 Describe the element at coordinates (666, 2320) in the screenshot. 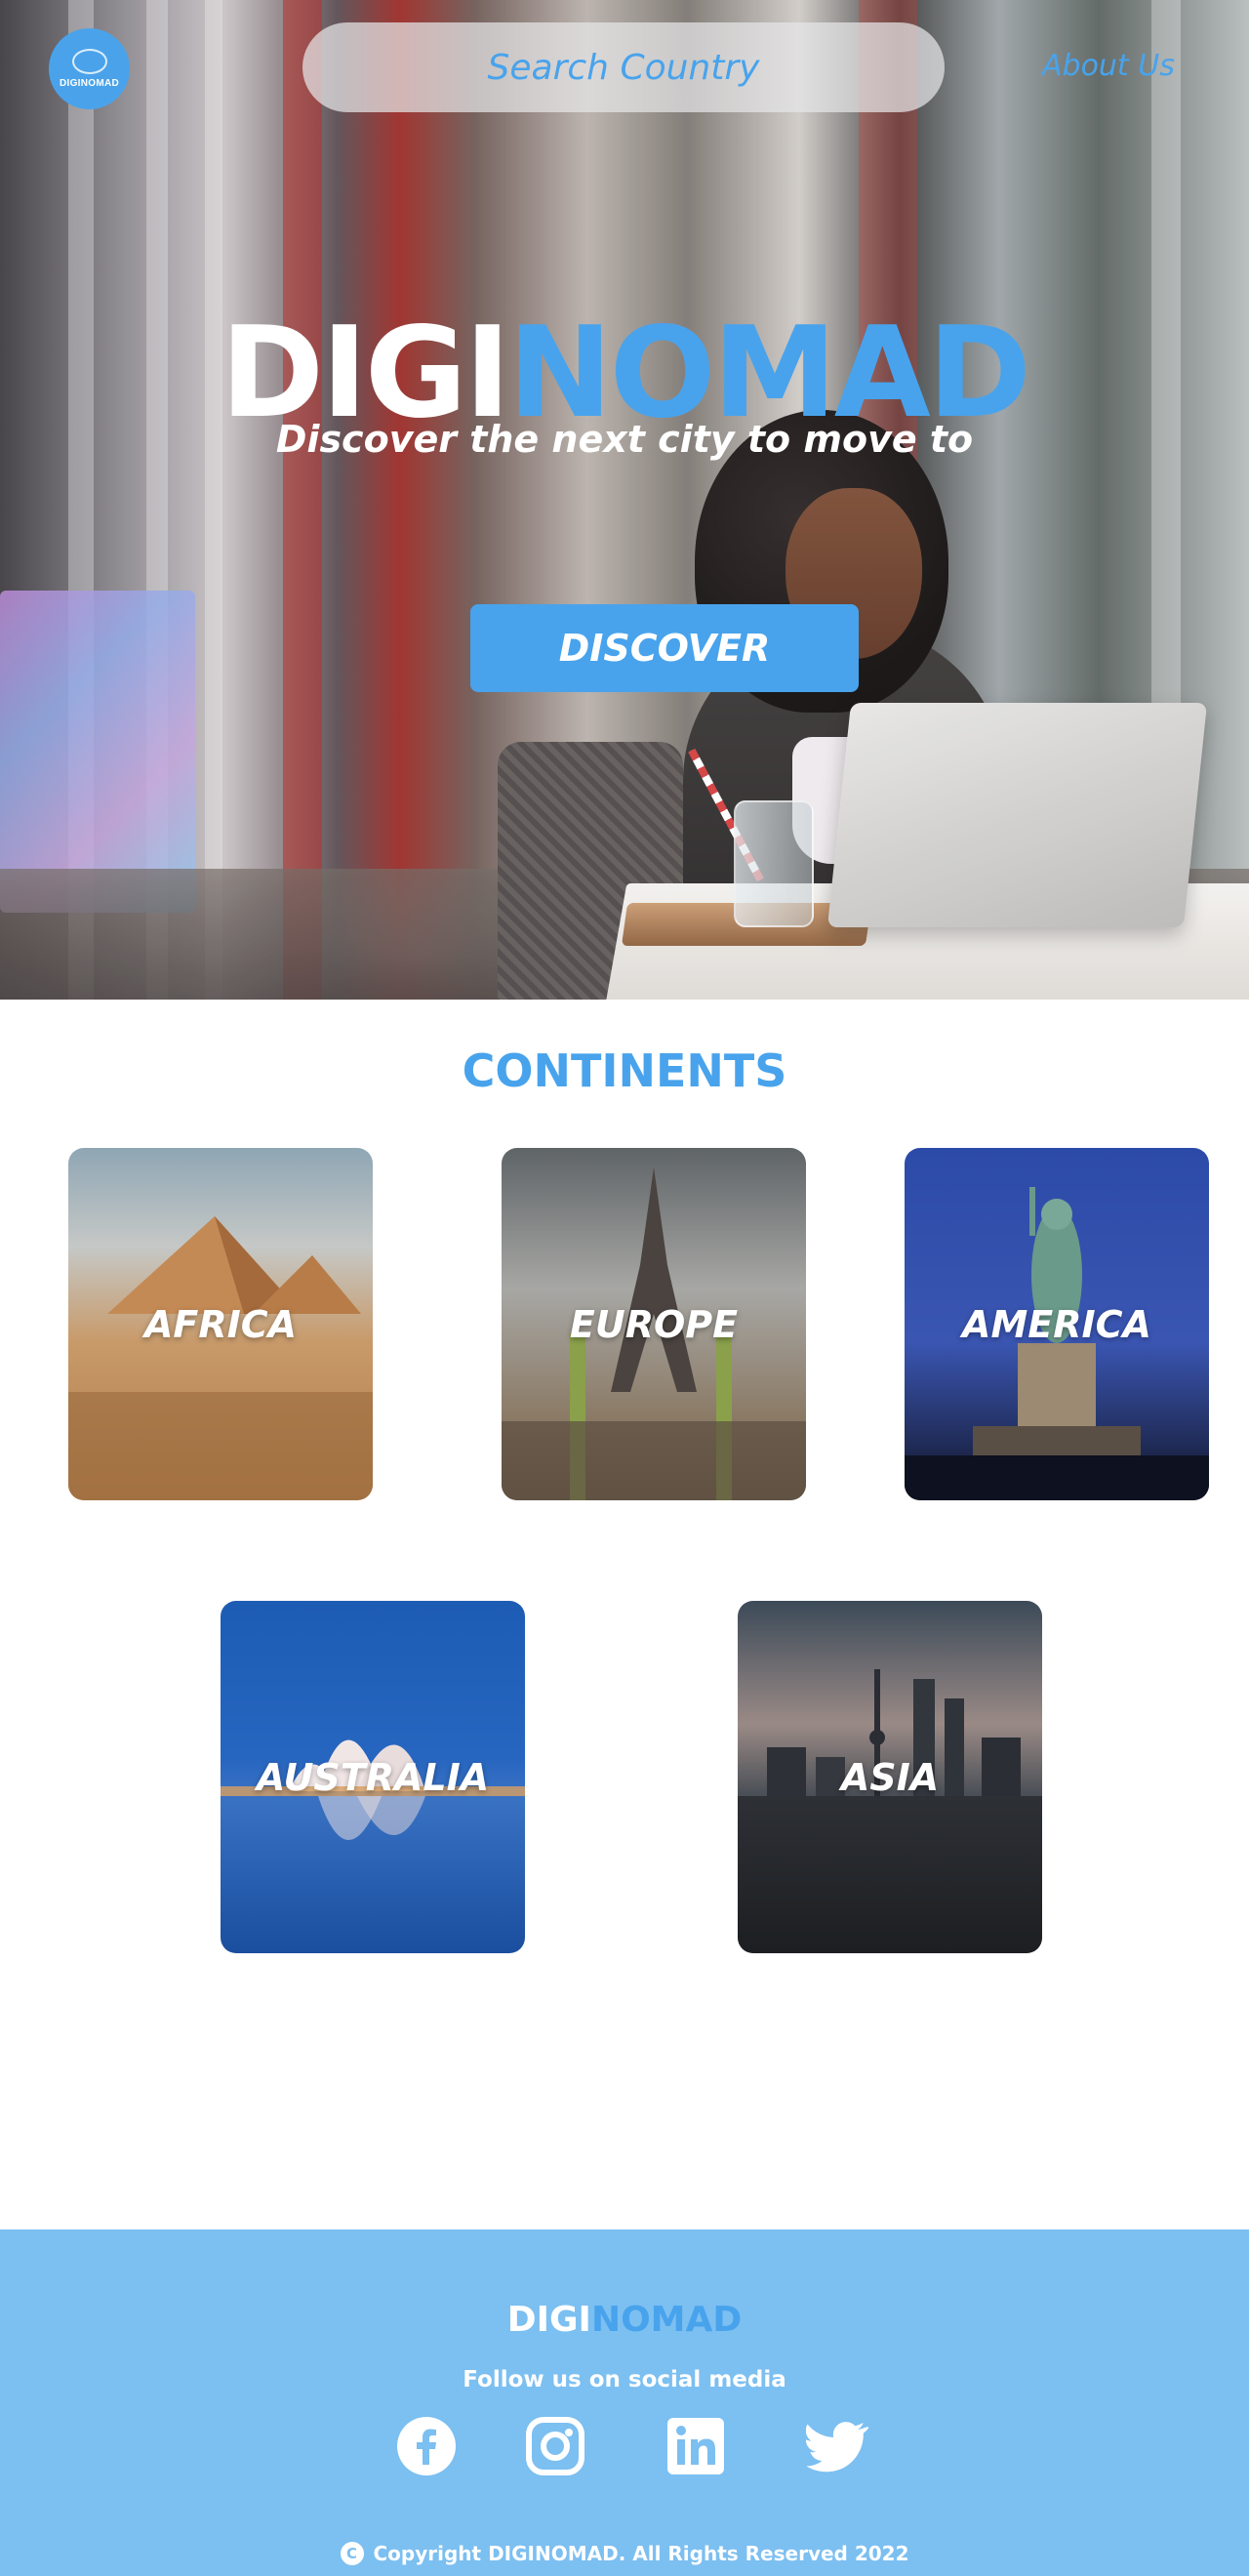

I see `footer-brand-part2: NOMAD` at that location.